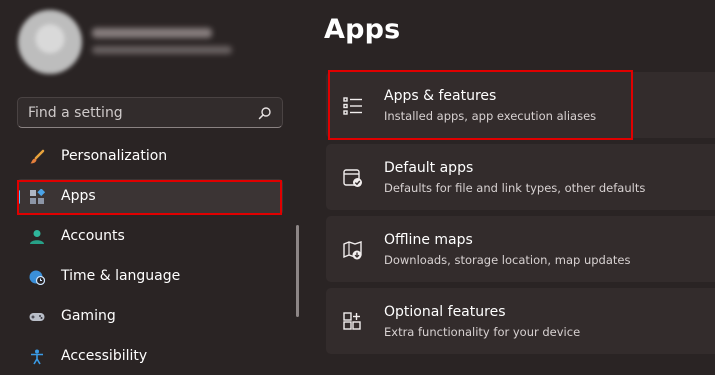 The height and width of the screenshot is (375, 715). What do you see at coordinates (37, 237) in the screenshot?
I see `person-icon` at bounding box center [37, 237].